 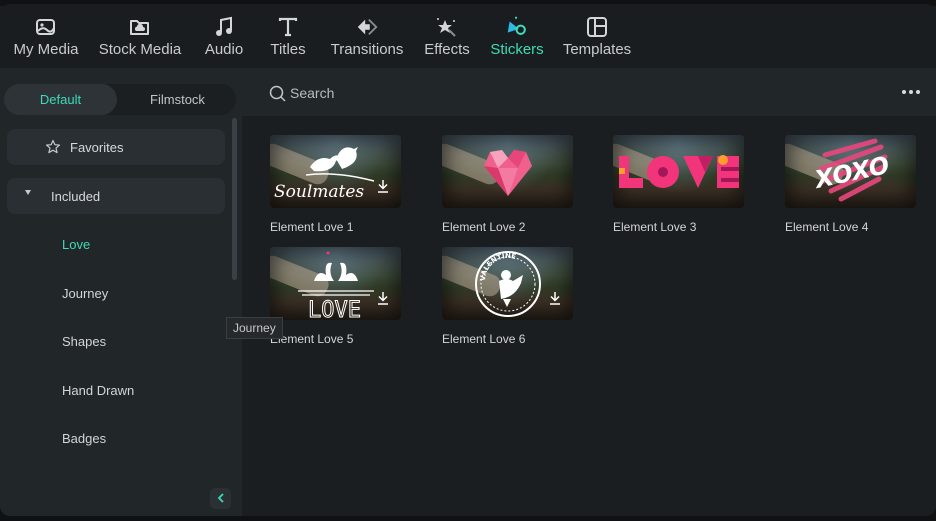 I want to click on sidebar-item-hand-drawn: Hand Drawn, so click(x=98, y=390).